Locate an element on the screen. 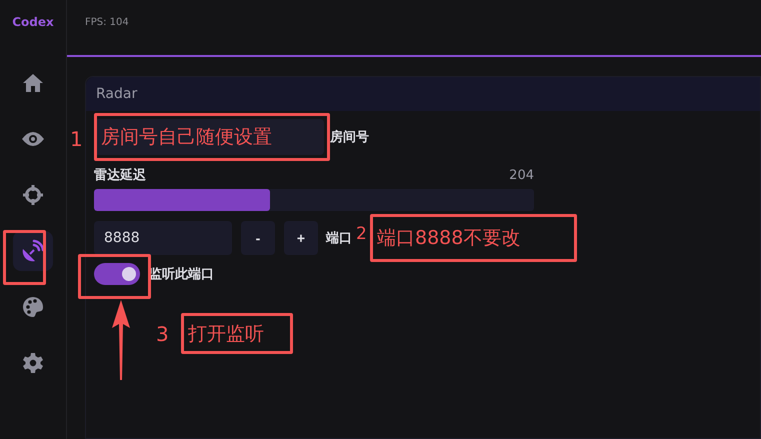 Image resolution: width=761 pixels, height=439 pixels. app-logo: Codex is located at coordinates (33, 22).